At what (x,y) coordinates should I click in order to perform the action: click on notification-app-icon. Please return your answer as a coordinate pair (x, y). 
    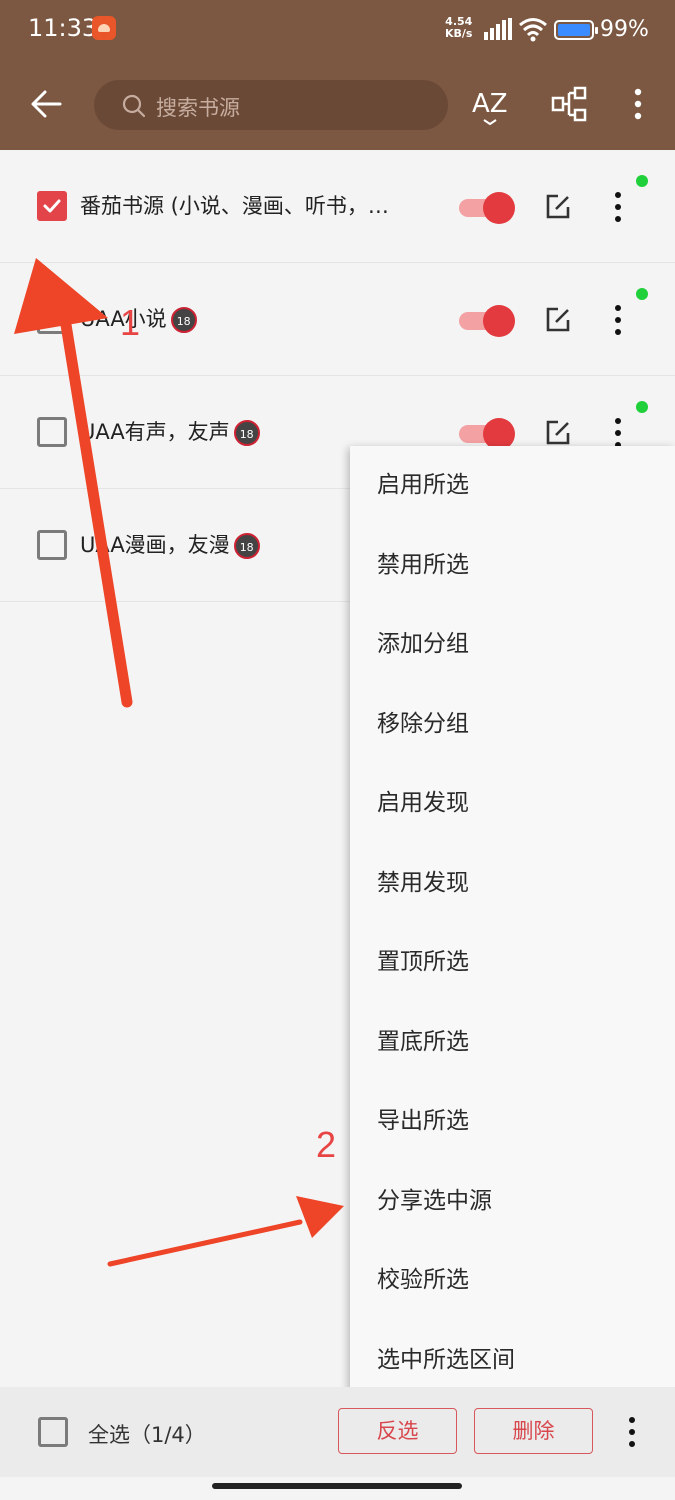
    Looking at the image, I should click on (104, 28).